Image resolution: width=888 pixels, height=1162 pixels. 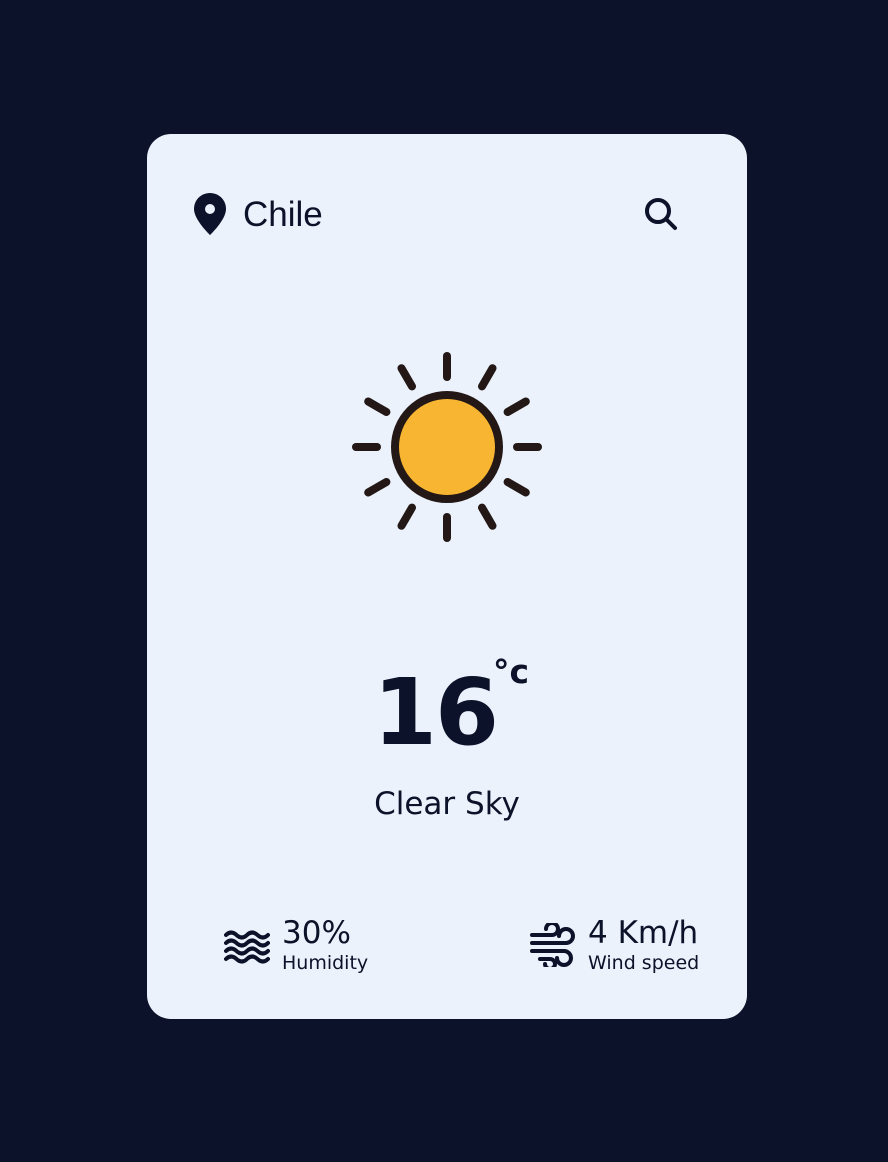 I want to click on weather-condition: Clear Sky, so click(x=447, y=804).